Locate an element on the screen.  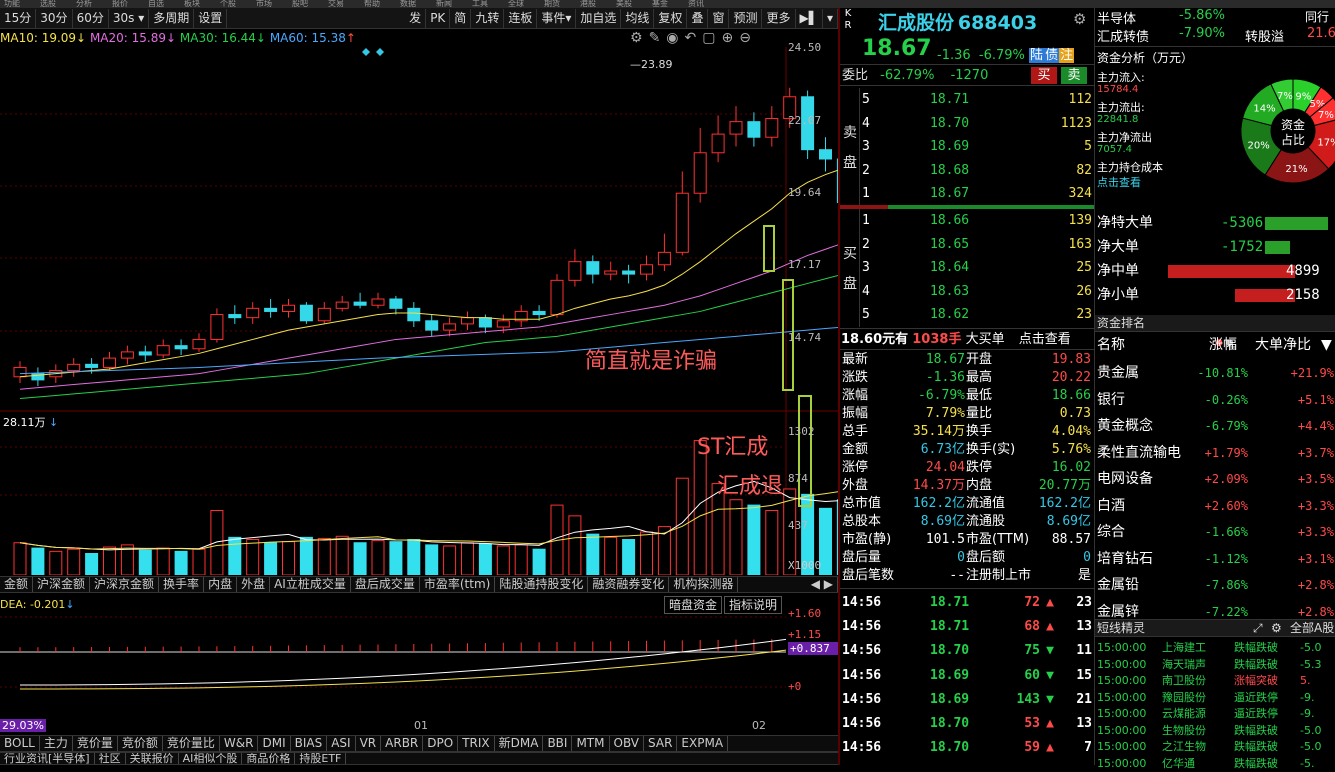
status-tab: 关联报价 is located at coordinates (152, 758).